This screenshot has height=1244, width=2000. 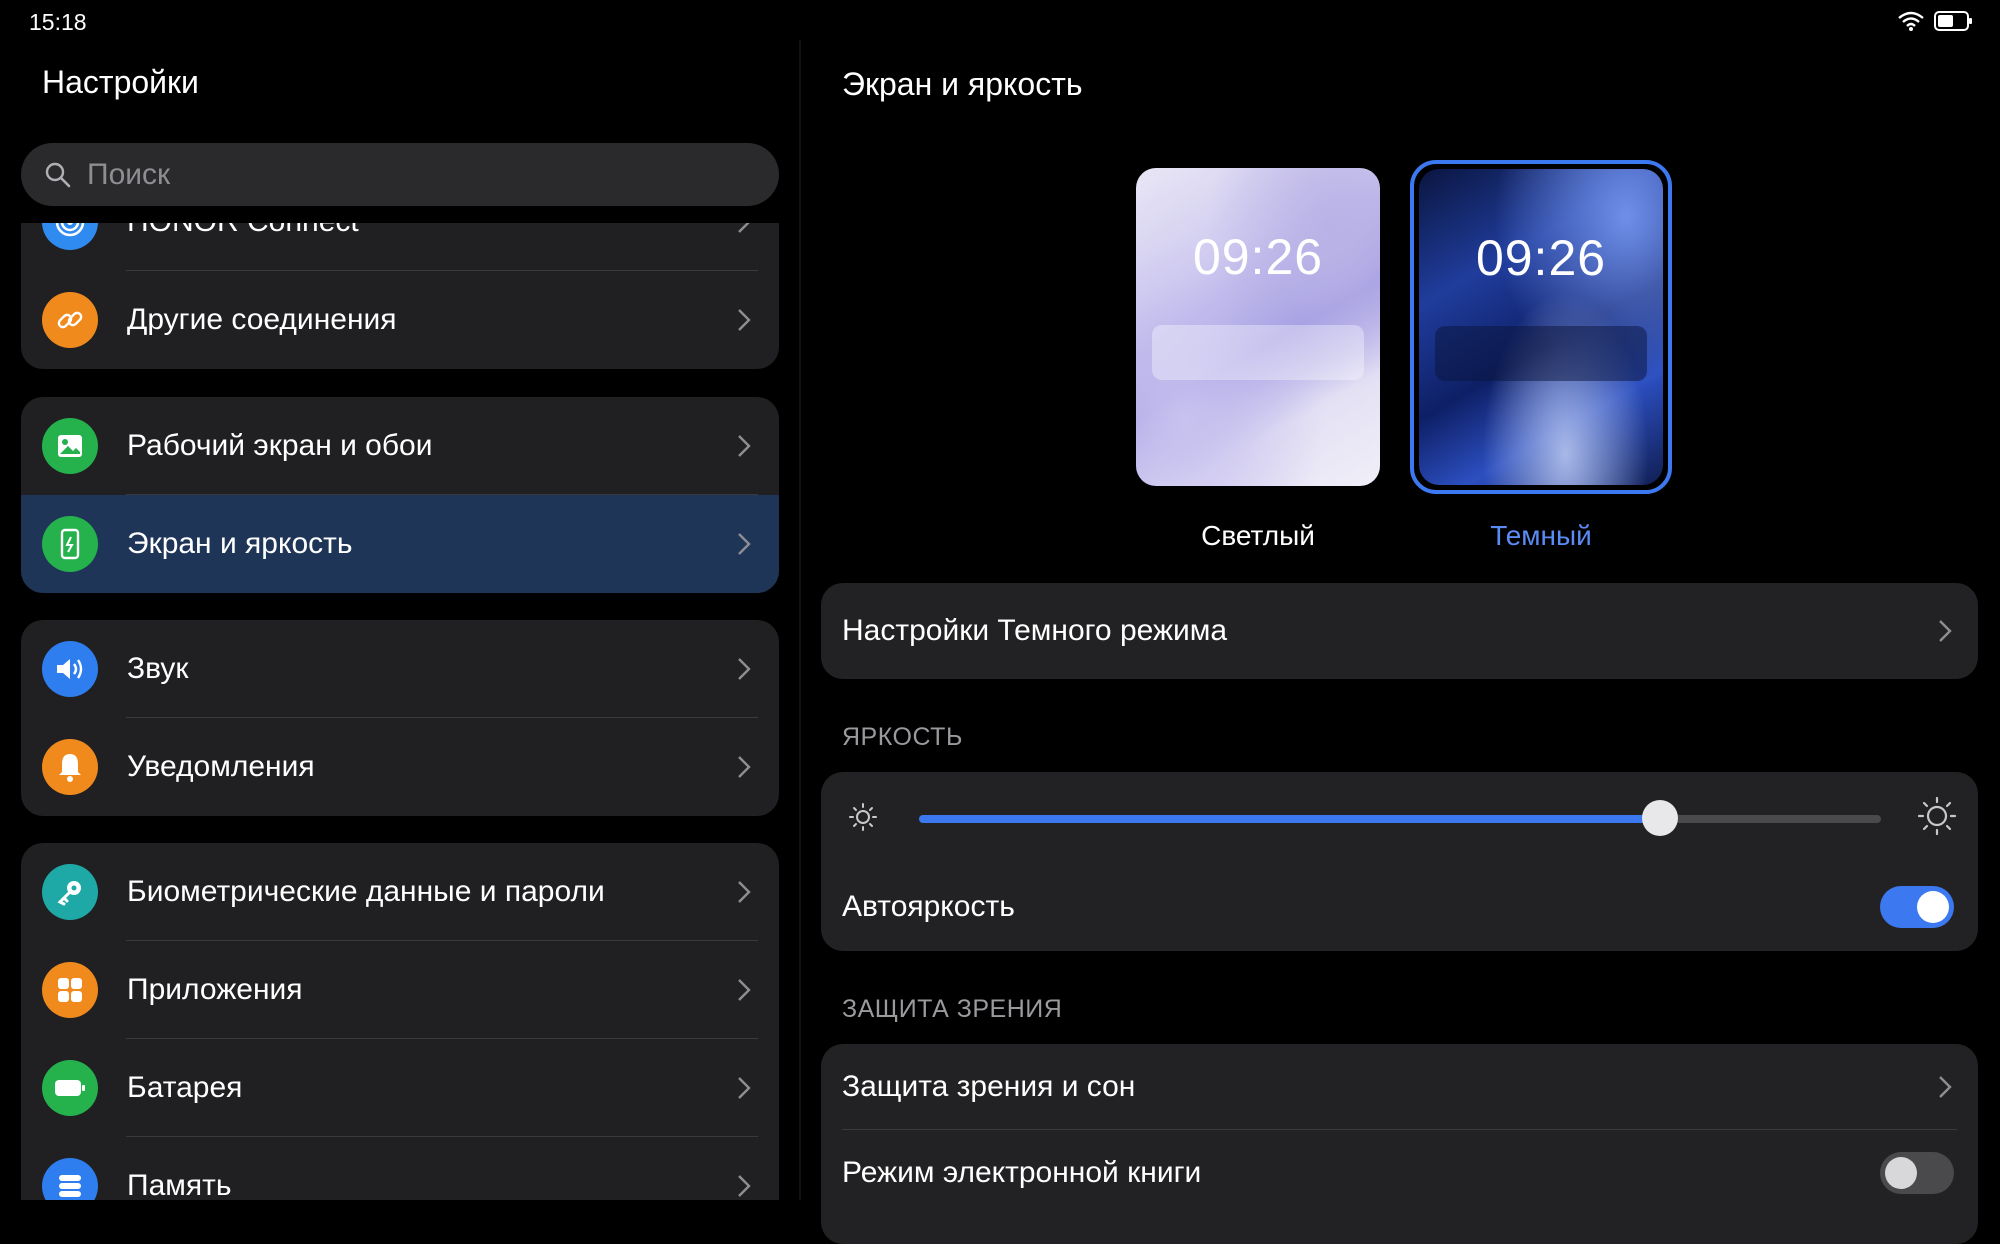 What do you see at coordinates (158, 668) in the screenshot?
I see `sidebar-item-label: Звук` at bounding box center [158, 668].